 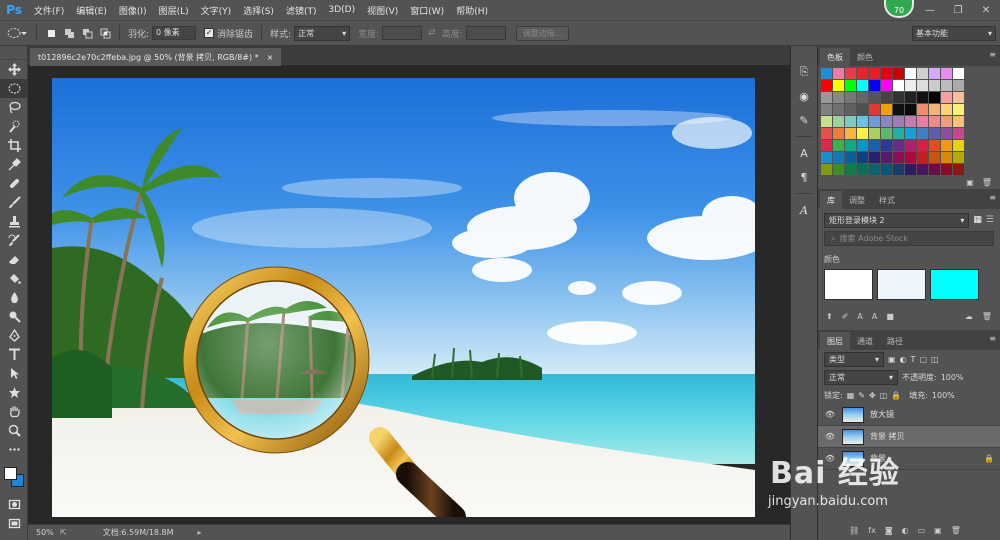 I want to click on color-icon: ■, so click(x=890, y=316).